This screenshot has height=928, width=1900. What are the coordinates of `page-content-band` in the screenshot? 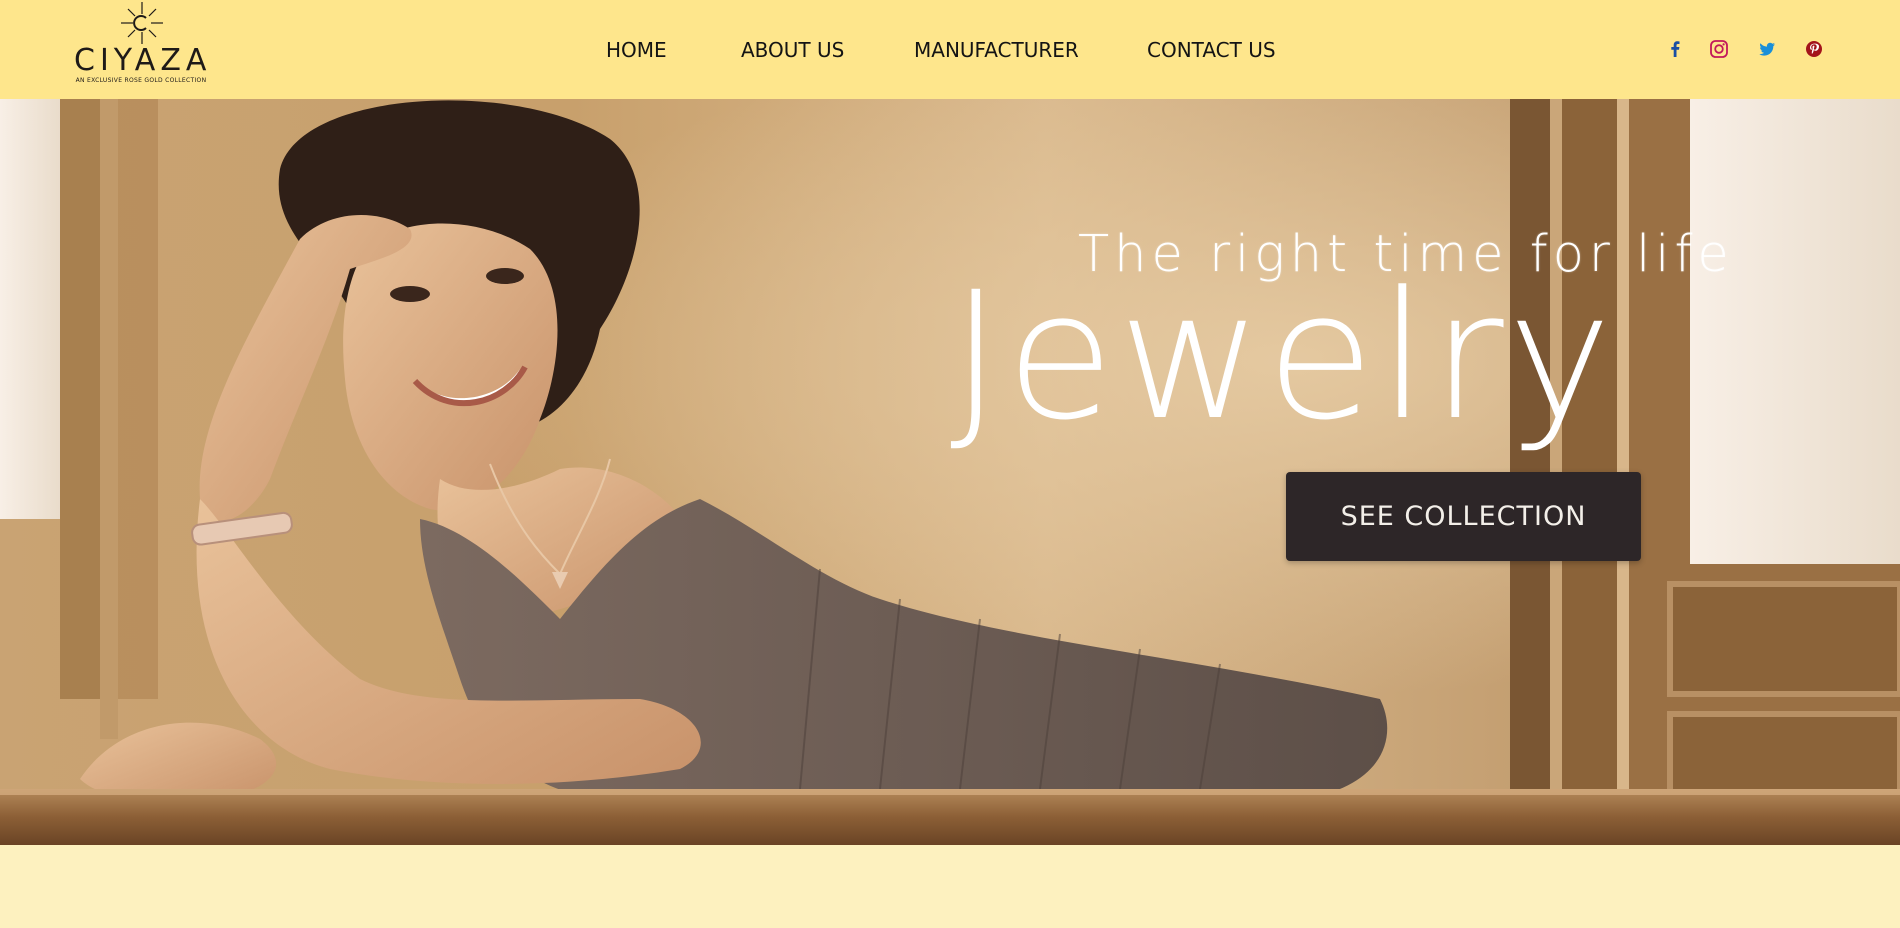 It's located at (950, 886).